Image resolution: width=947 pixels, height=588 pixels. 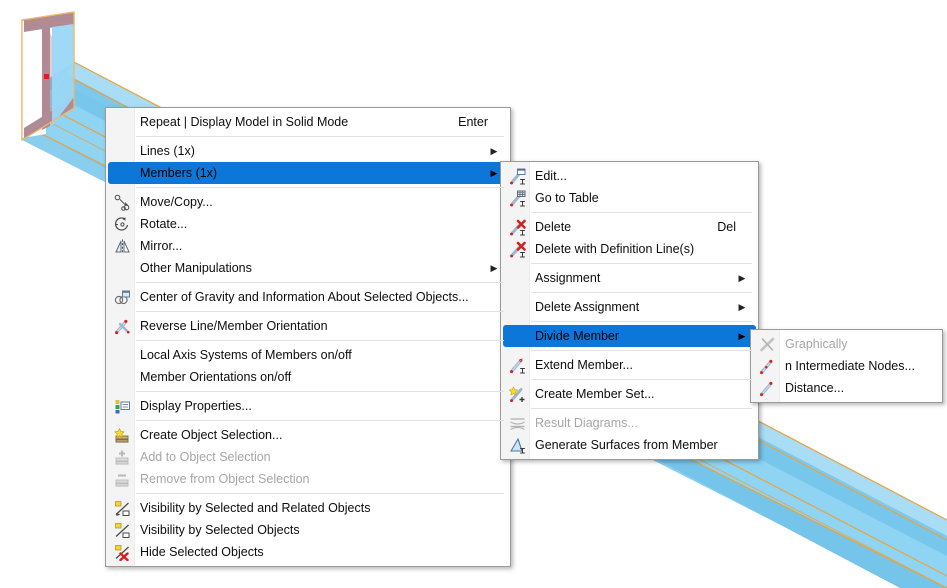 I want to click on menu-item-context-reverse-line-member-orientation: Reverse Line/Member Orientation, so click(x=308, y=326).